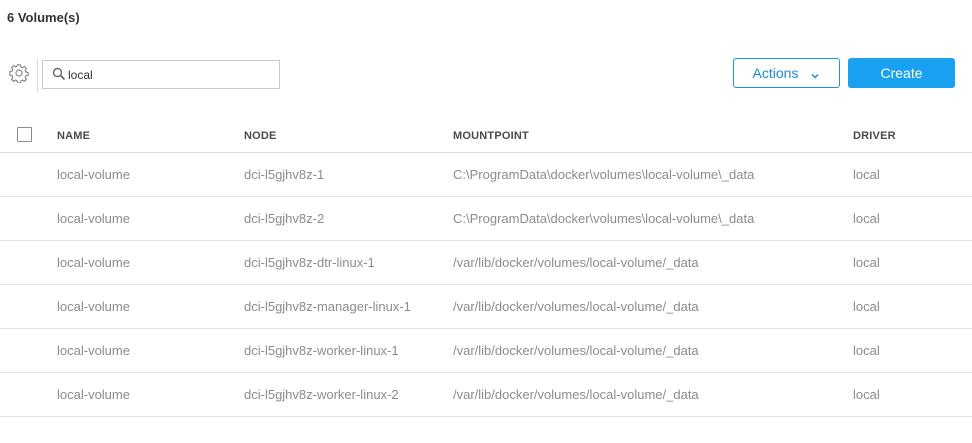 The width and height of the screenshot is (972, 443). I want to click on cell-node: dci-l5gjhv8z-worker-linux-1, so click(321, 350).